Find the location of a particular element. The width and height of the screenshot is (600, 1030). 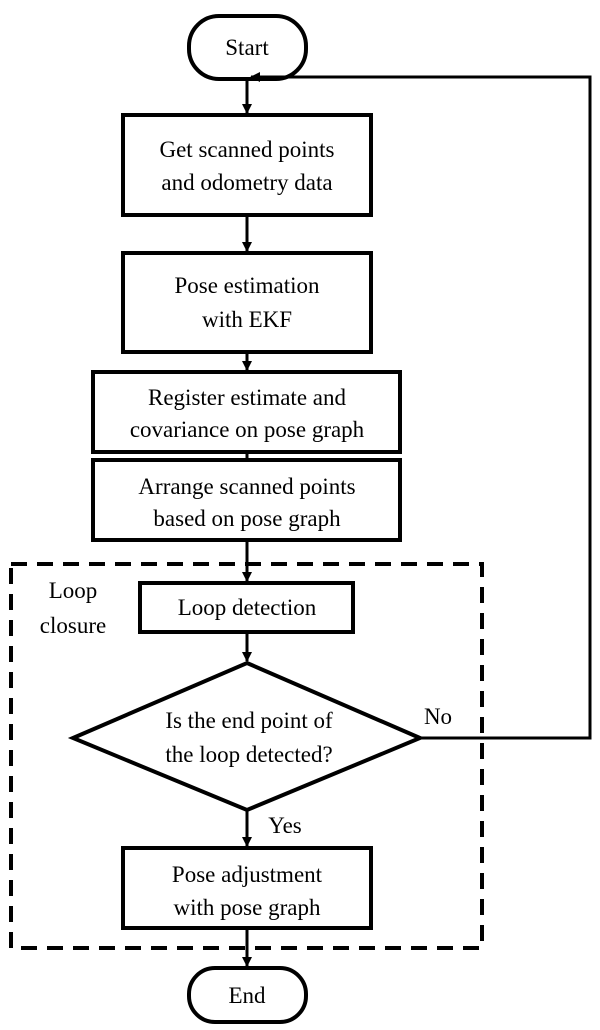

decision-line1: Is the end point of is located at coordinates (249, 720).